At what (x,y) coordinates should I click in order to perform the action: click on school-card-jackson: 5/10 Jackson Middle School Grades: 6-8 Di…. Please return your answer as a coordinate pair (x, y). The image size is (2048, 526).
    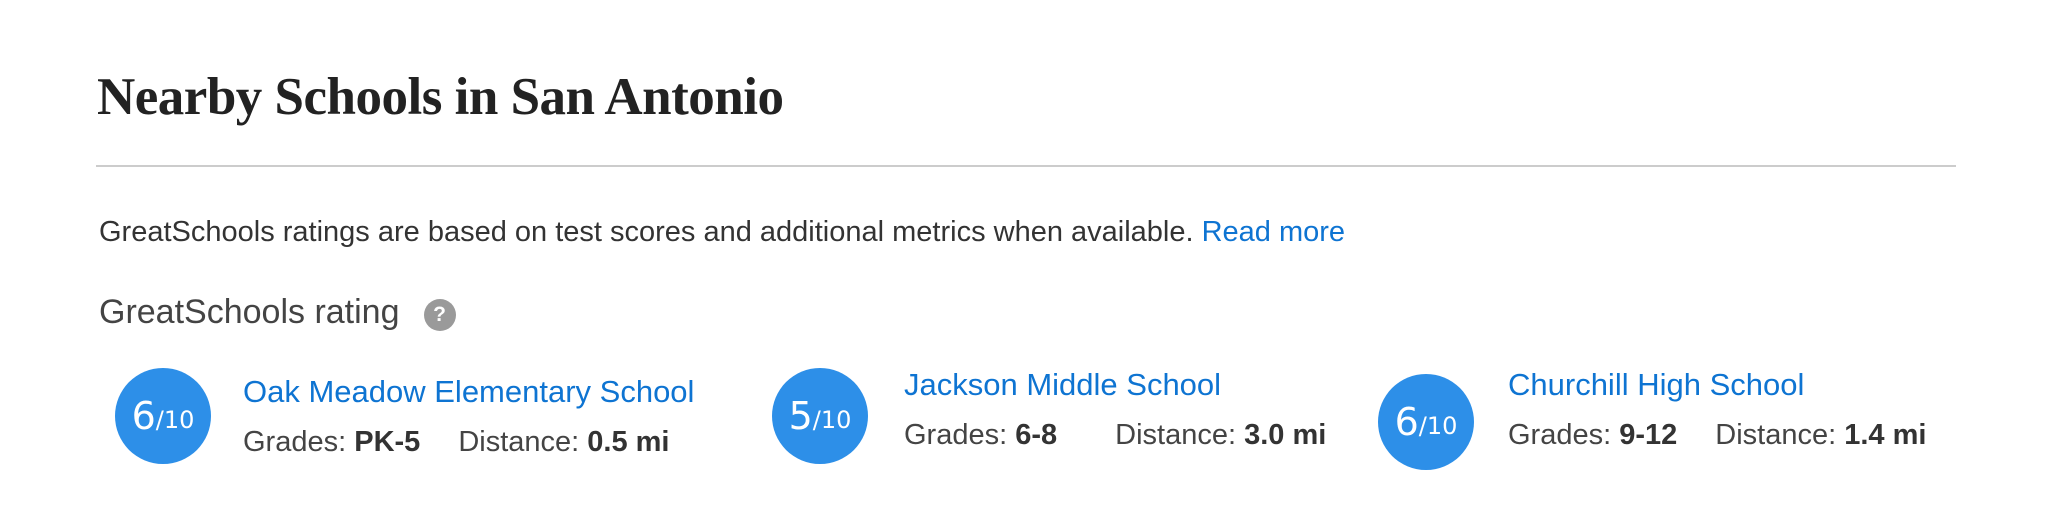
    Looking at the image, I should click on (1049, 414).